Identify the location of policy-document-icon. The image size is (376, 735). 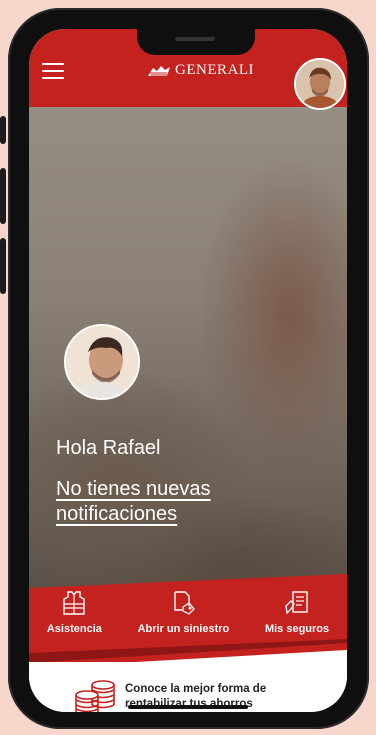
(296, 603).